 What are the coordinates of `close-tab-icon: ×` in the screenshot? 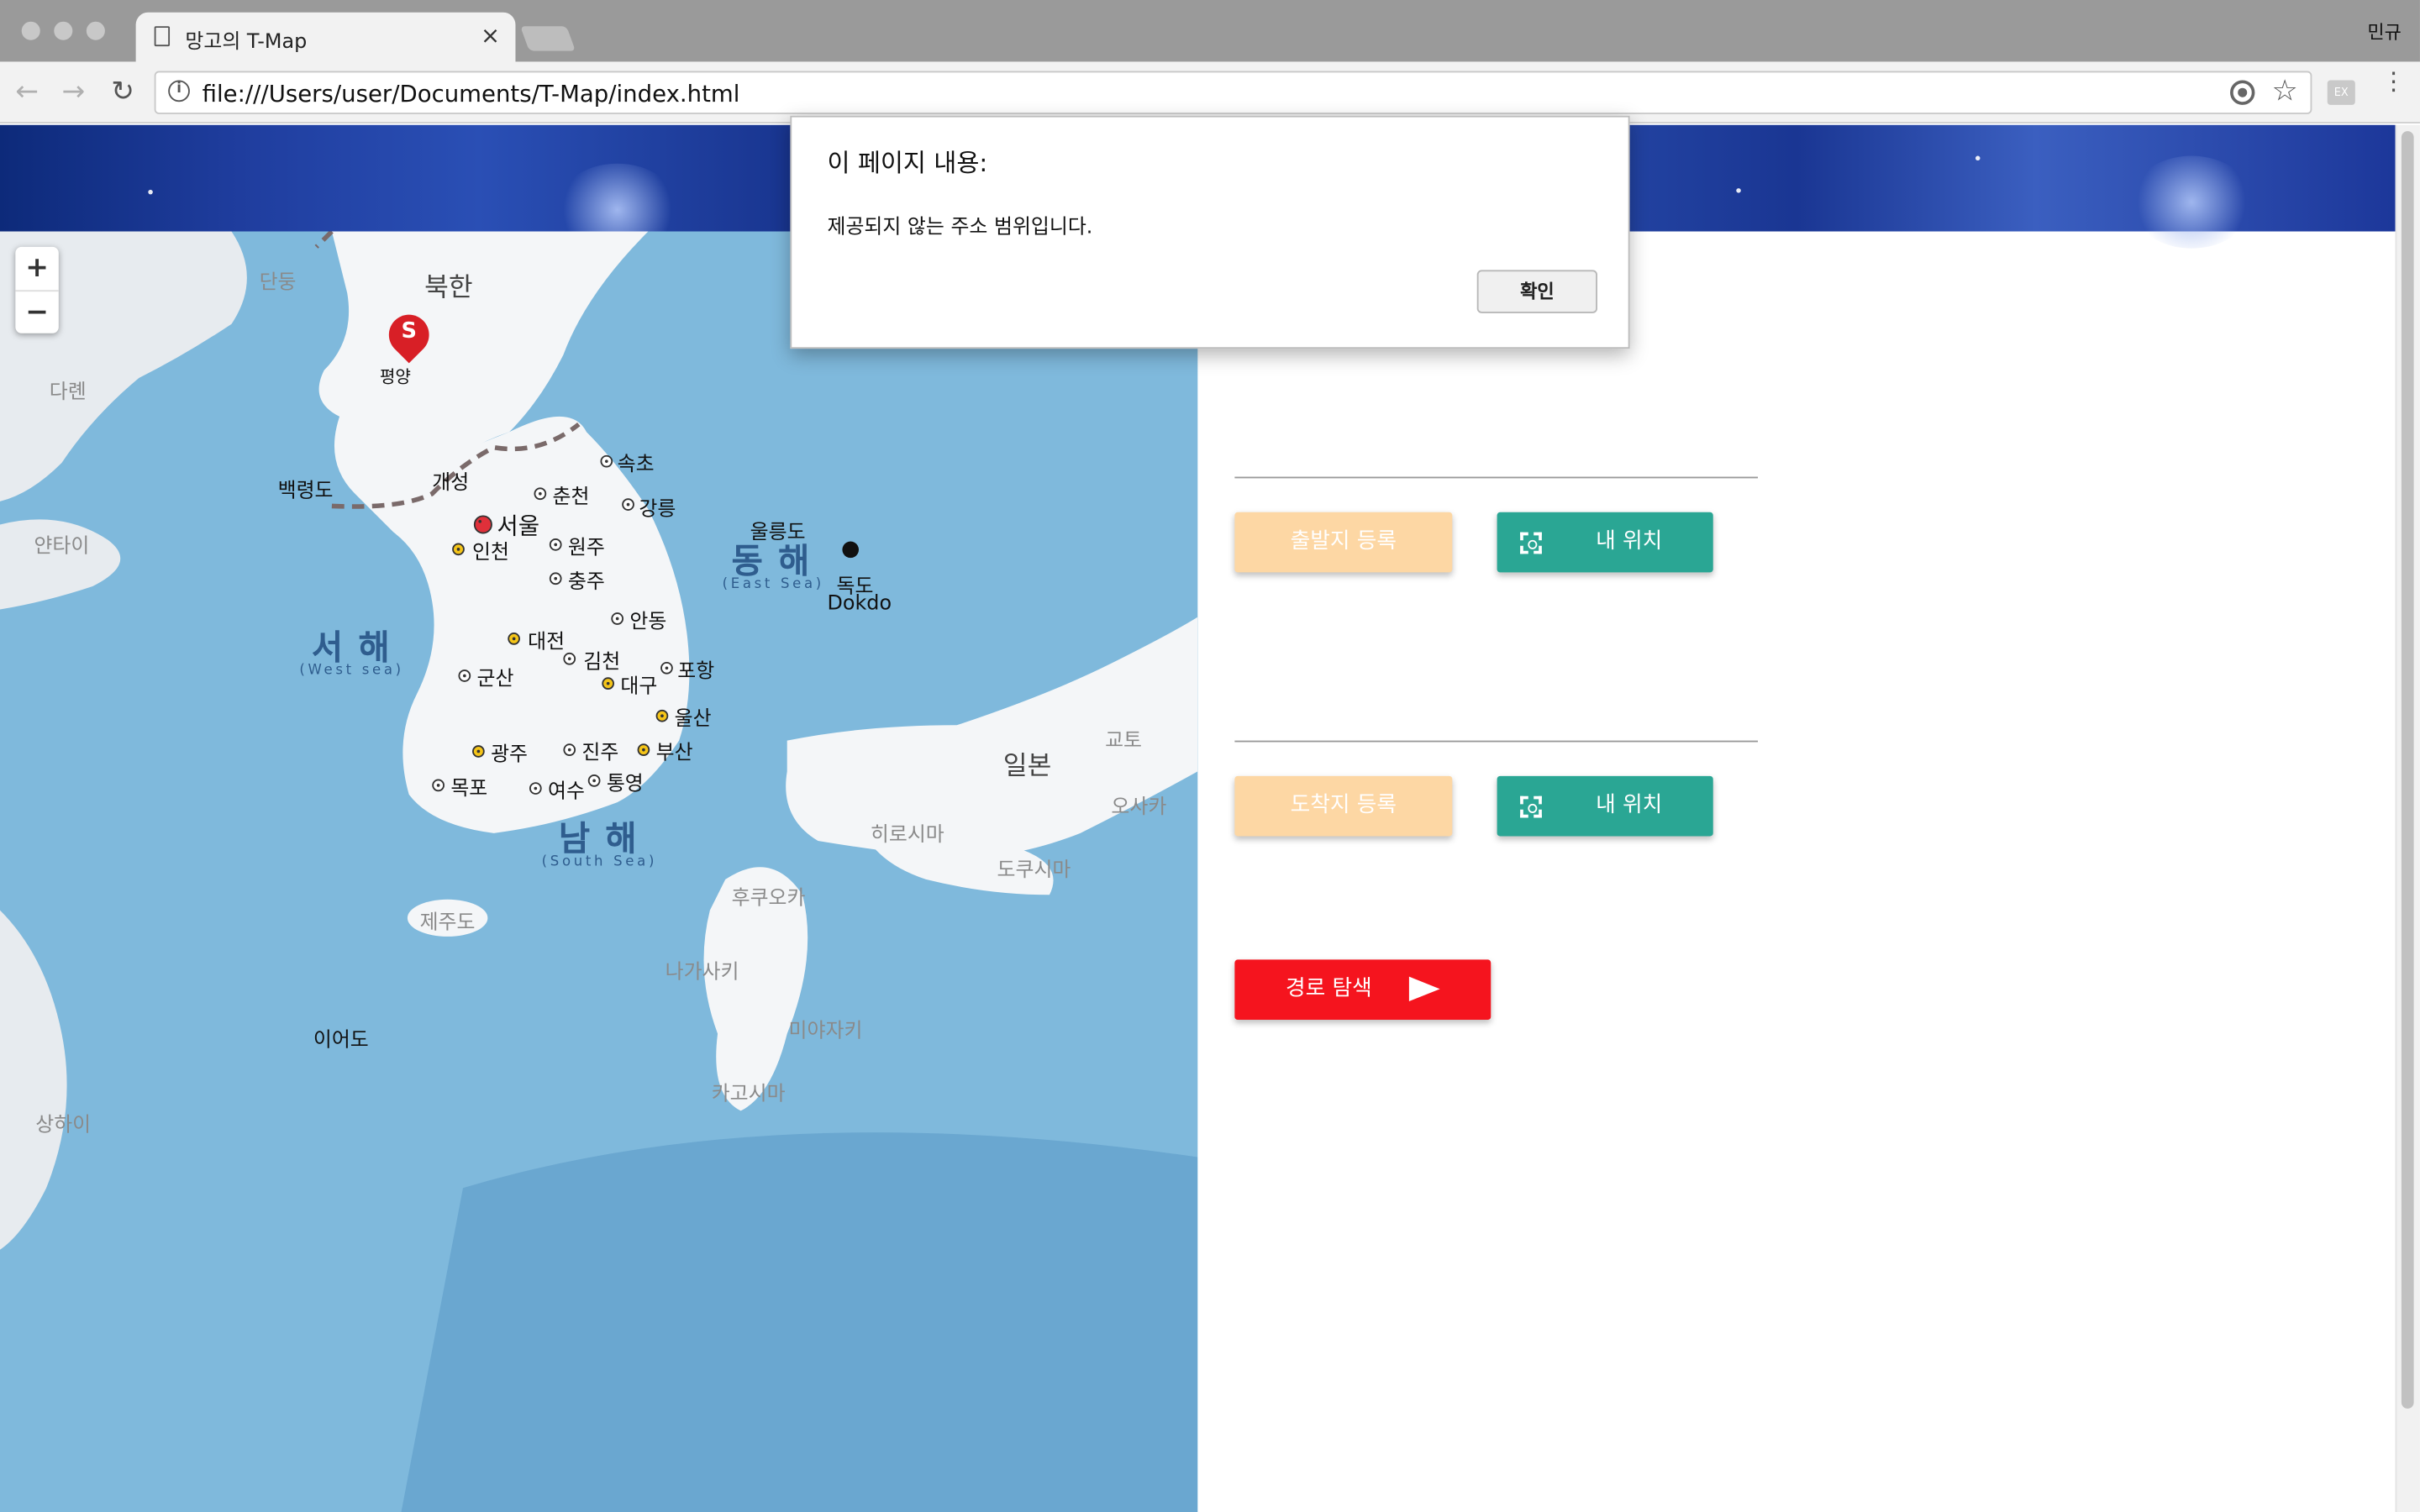 It's located at (491, 36).